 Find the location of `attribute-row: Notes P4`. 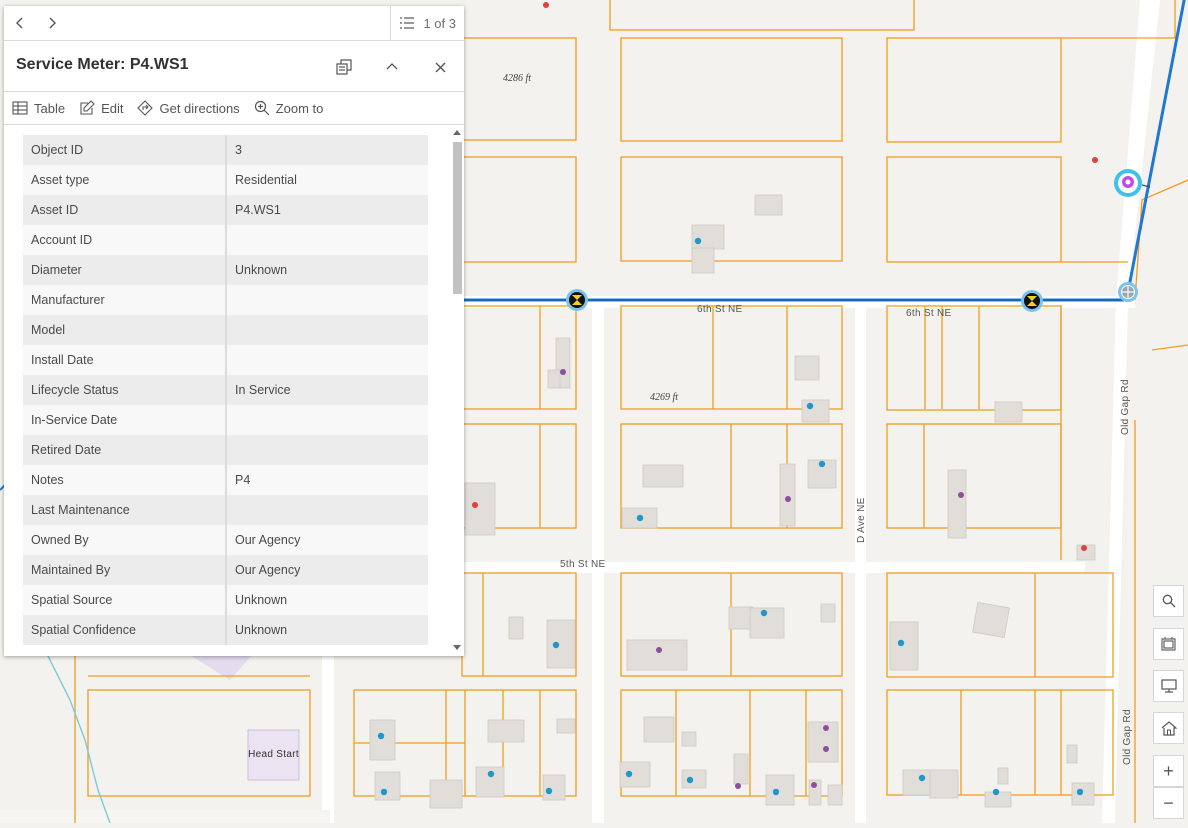

attribute-row: Notes P4 is located at coordinates (225, 480).